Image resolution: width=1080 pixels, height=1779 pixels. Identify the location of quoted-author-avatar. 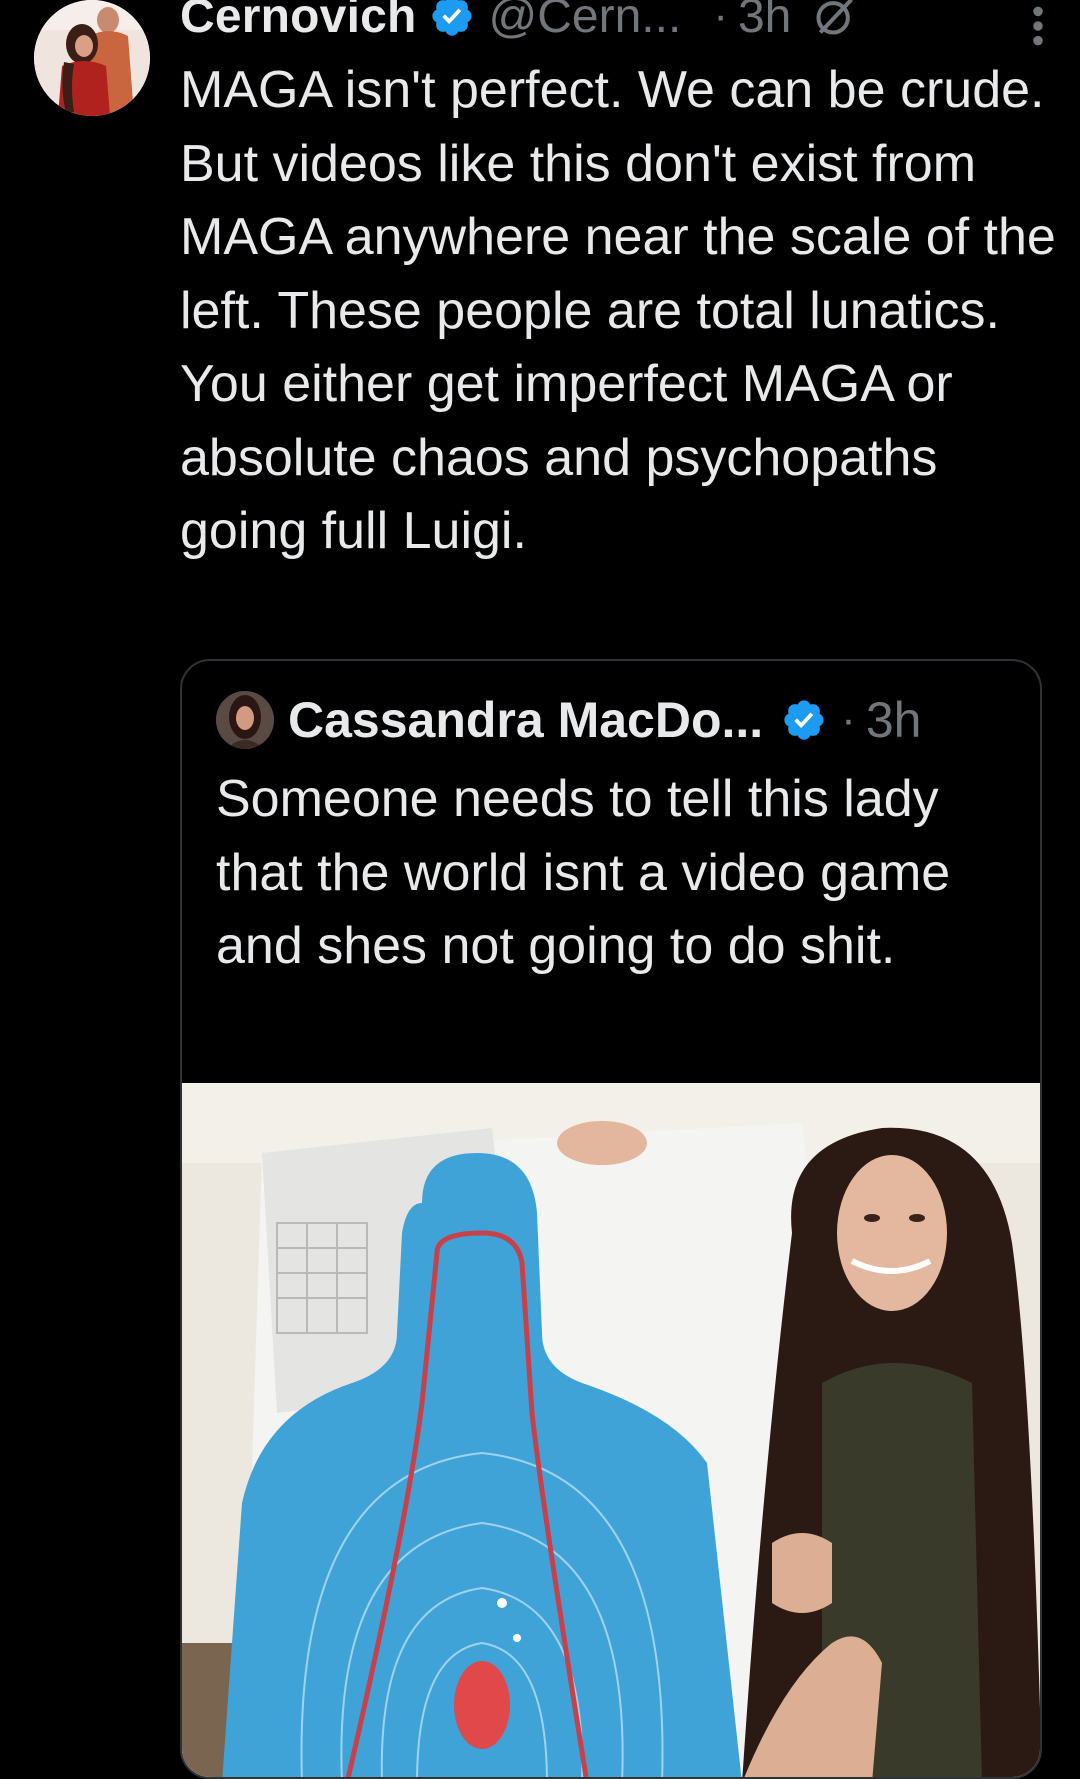
(245, 720).